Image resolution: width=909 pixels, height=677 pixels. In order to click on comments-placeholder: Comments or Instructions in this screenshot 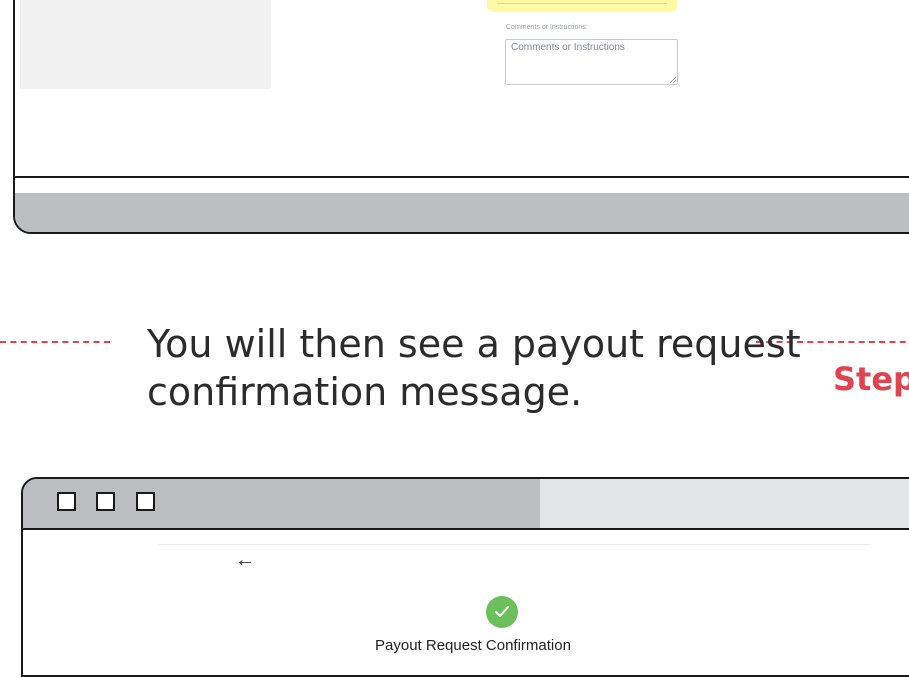, I will do `click(568, 47)`.